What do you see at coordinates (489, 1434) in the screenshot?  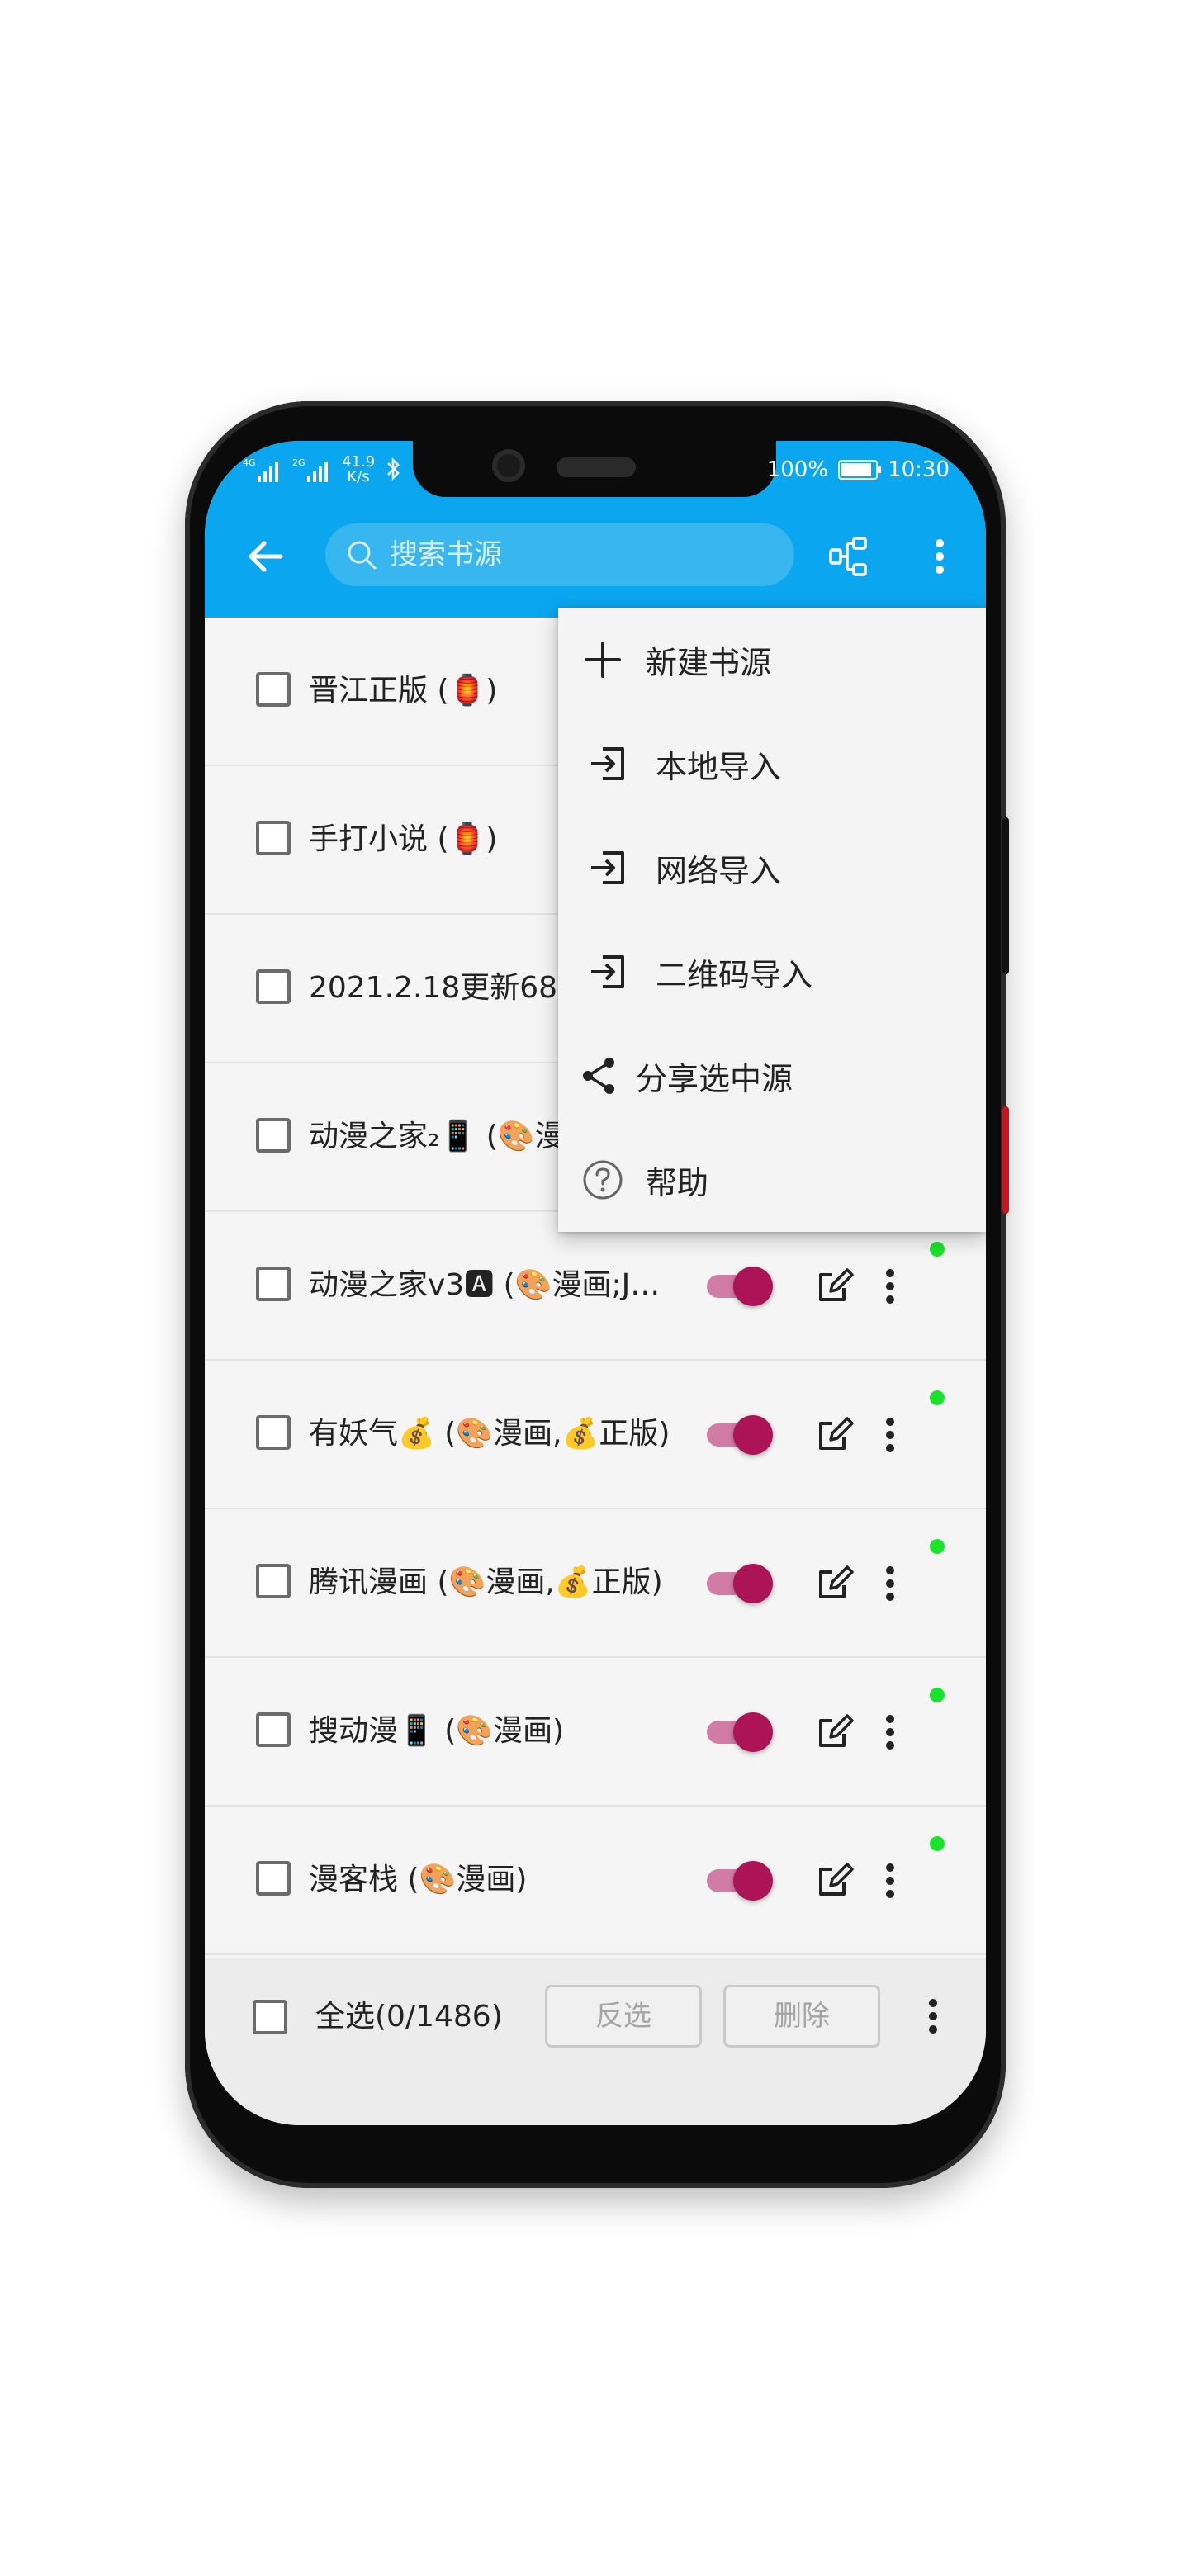 I see `source-name: 有妖气💰 (🎨漫画,💰正版)` at bounding box center [489, 1434].